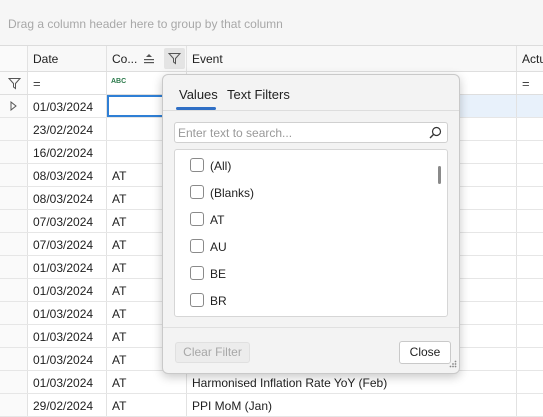  Describe the element at coordinates (118, 81) in the screenshot. I see `text-operator-icon: ABC` at that location.